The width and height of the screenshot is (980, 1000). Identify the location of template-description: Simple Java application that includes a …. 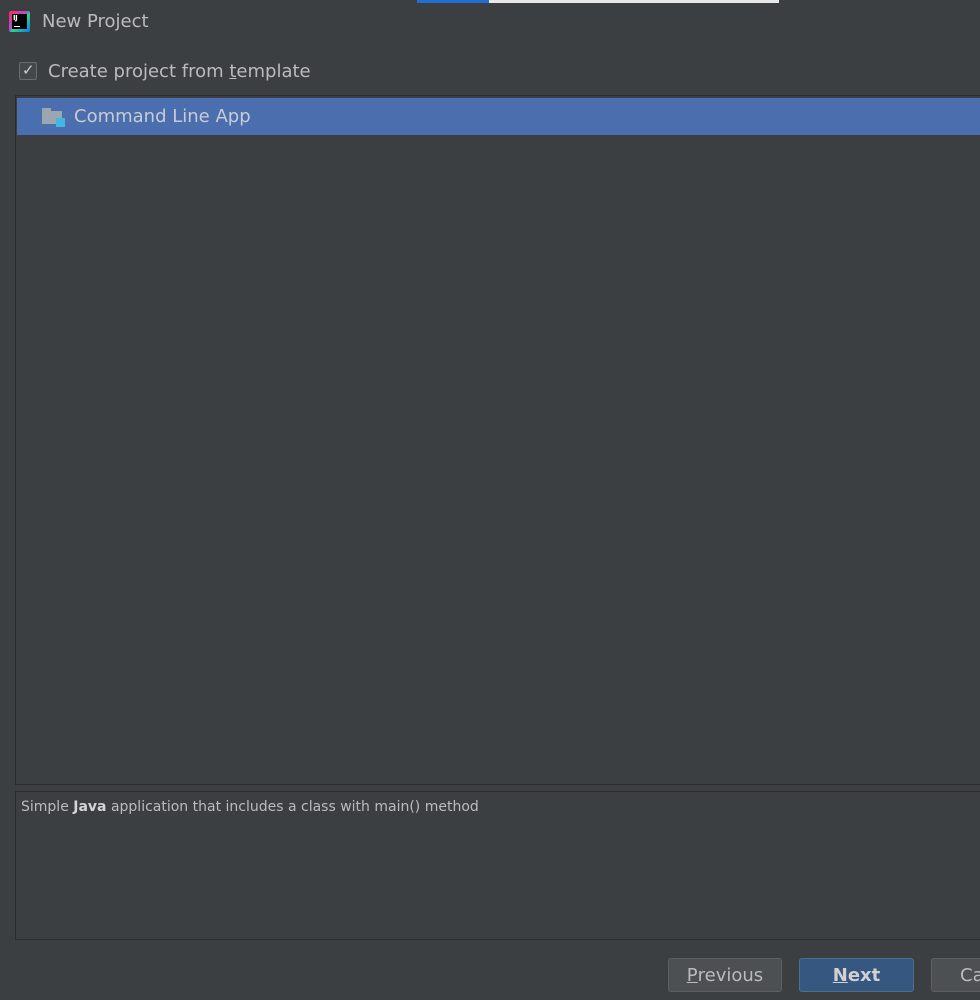
(497, 865).